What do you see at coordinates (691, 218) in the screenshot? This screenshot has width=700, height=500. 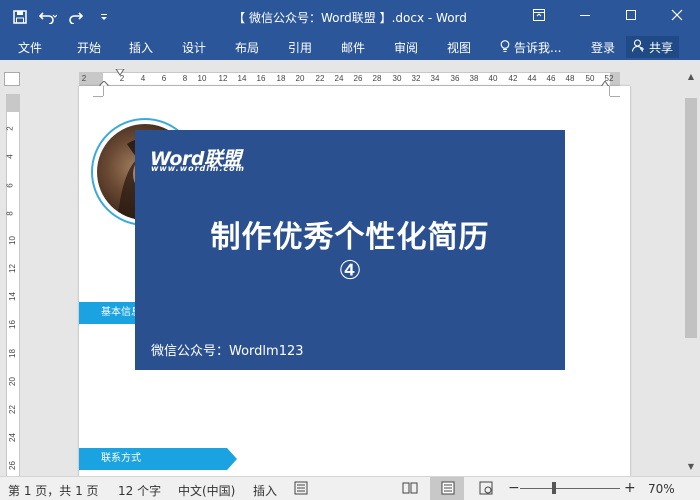 I see `scroll-thumb` at bounding box center [691, 218].